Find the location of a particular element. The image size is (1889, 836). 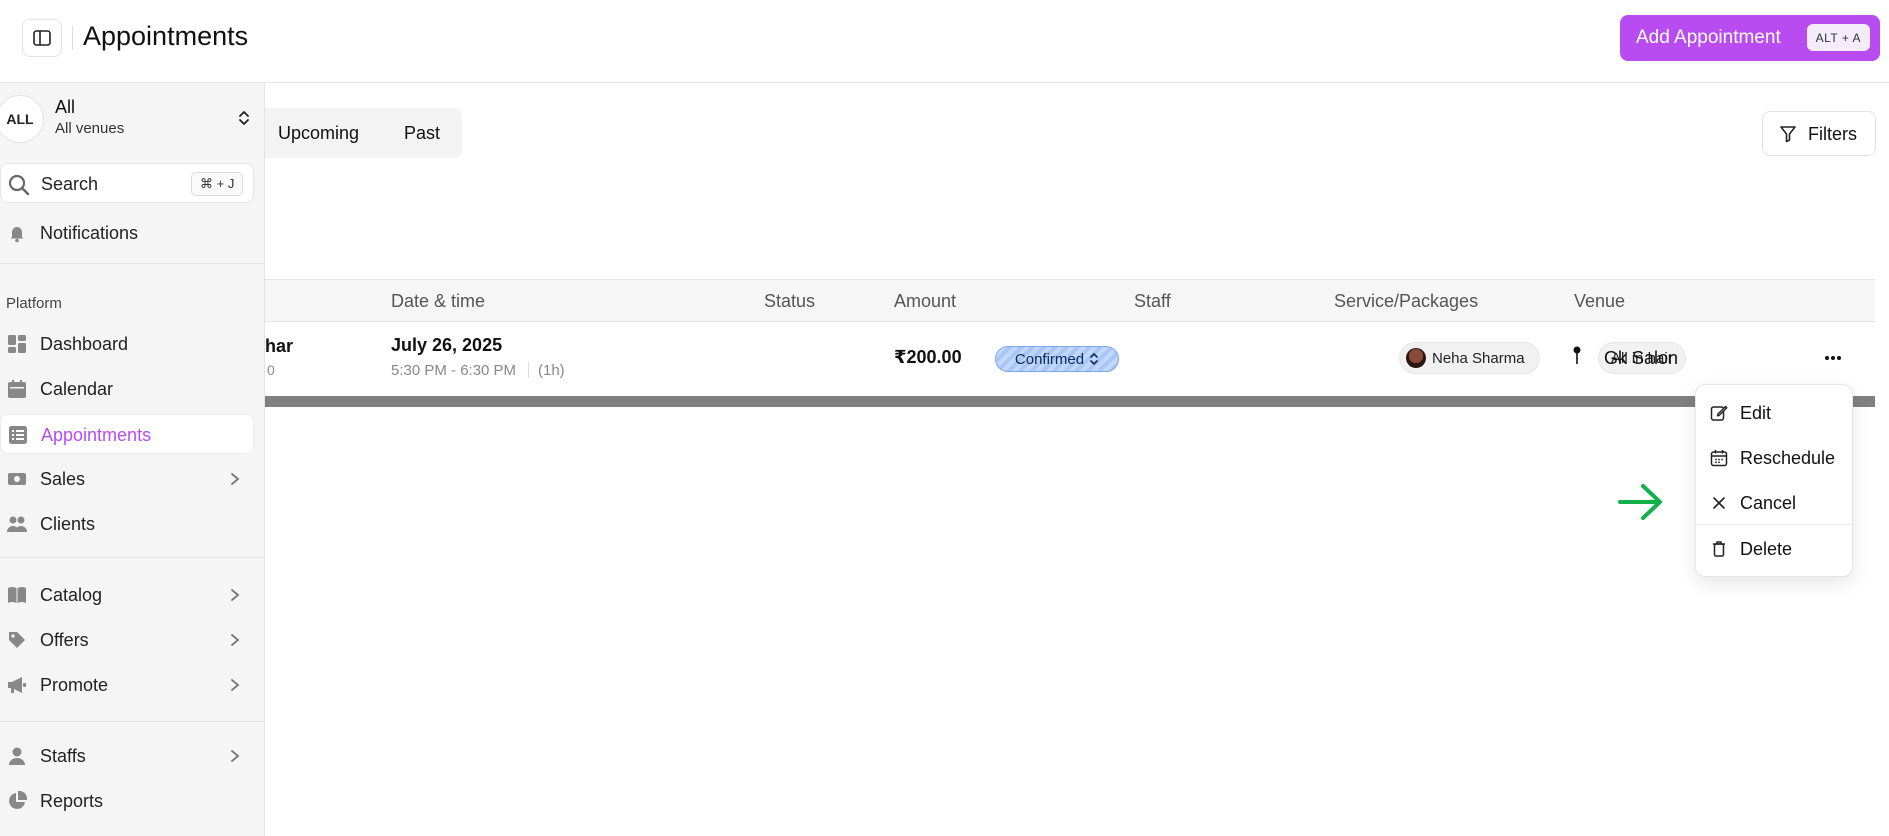

dashboard-icon is located at coordinates (17, 344).